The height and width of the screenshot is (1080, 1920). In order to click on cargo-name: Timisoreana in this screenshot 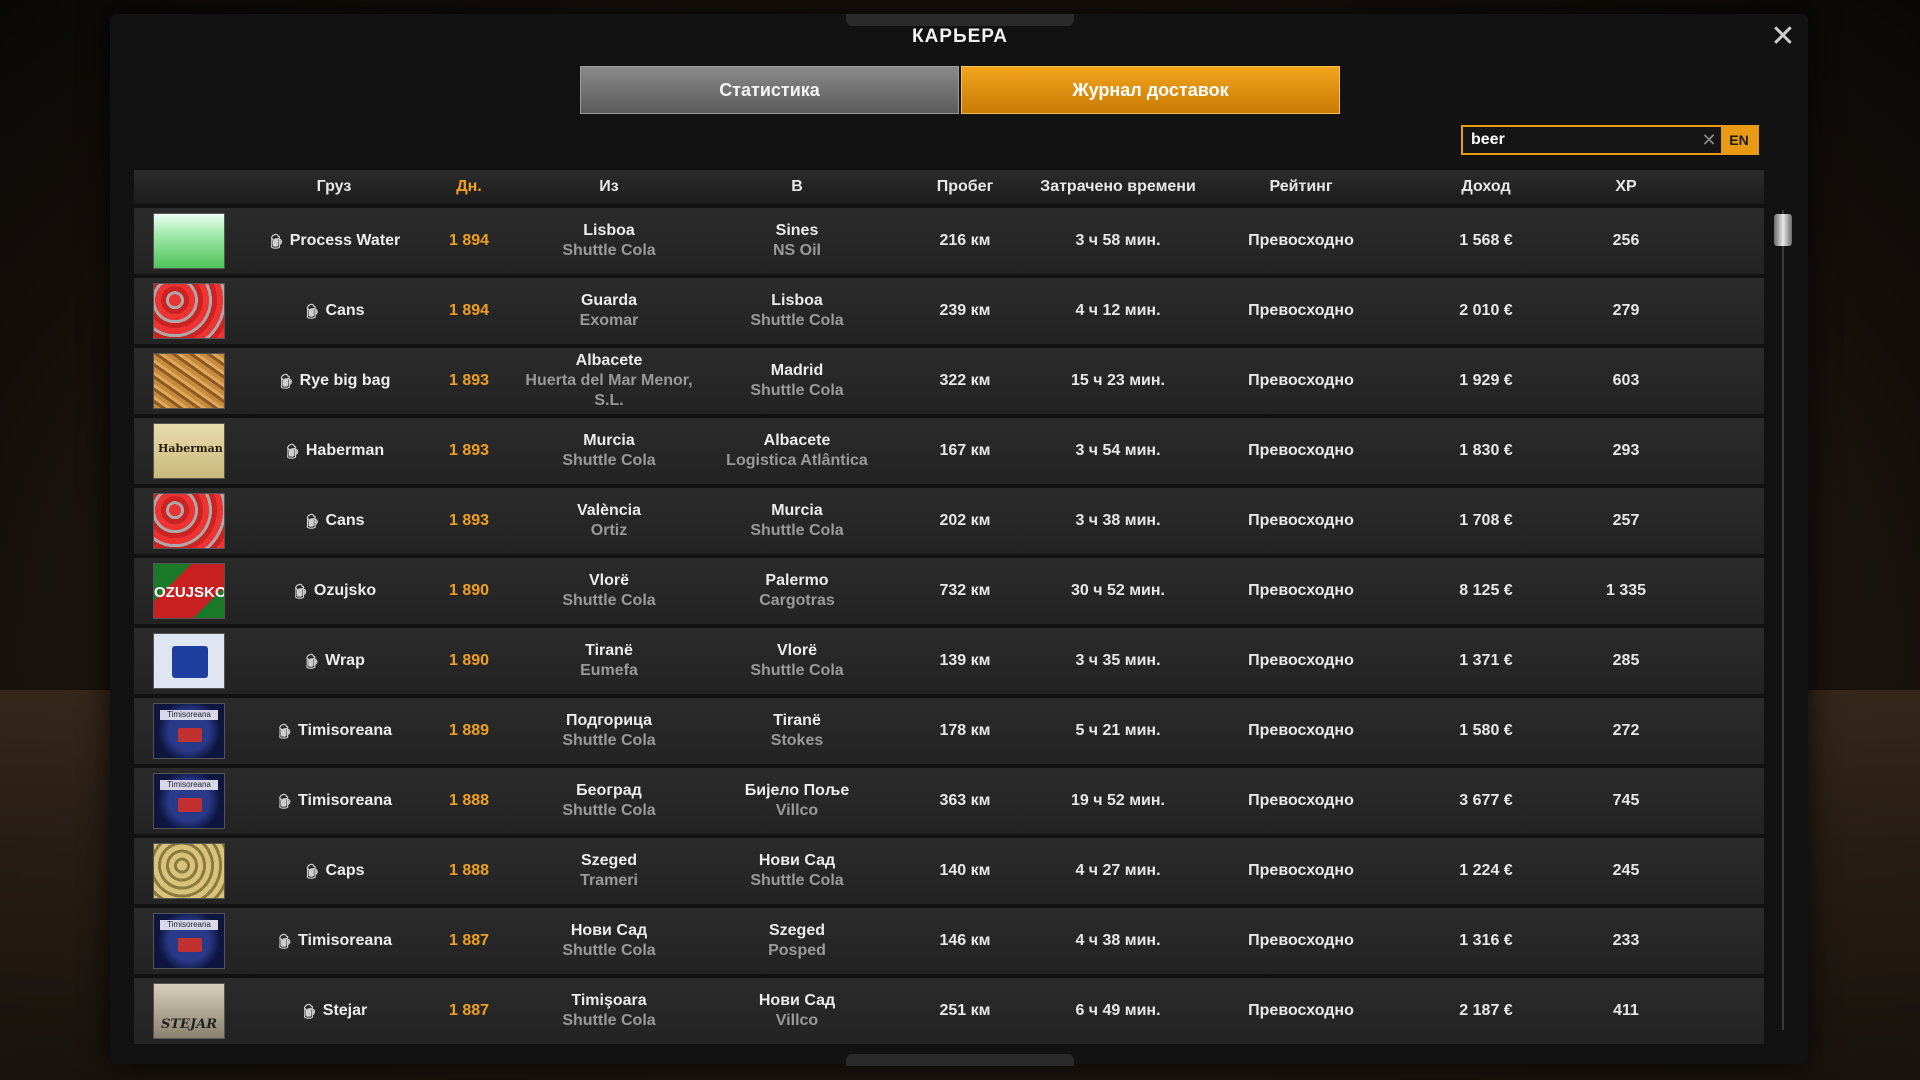, I will do `click(345, 800)`.